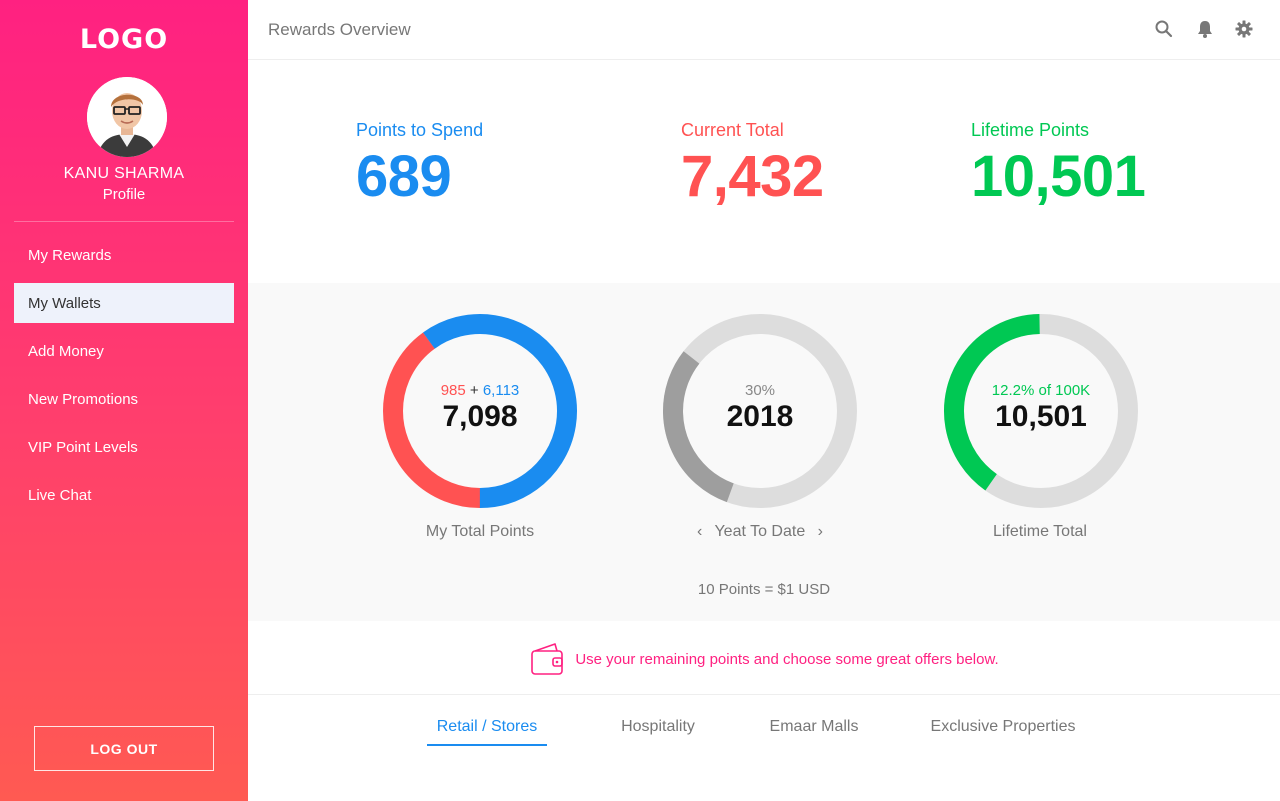 The image size is (1280, 801). I want to click on tab-exclusive-properties: Exclusive Properties, so click(1003, 732).